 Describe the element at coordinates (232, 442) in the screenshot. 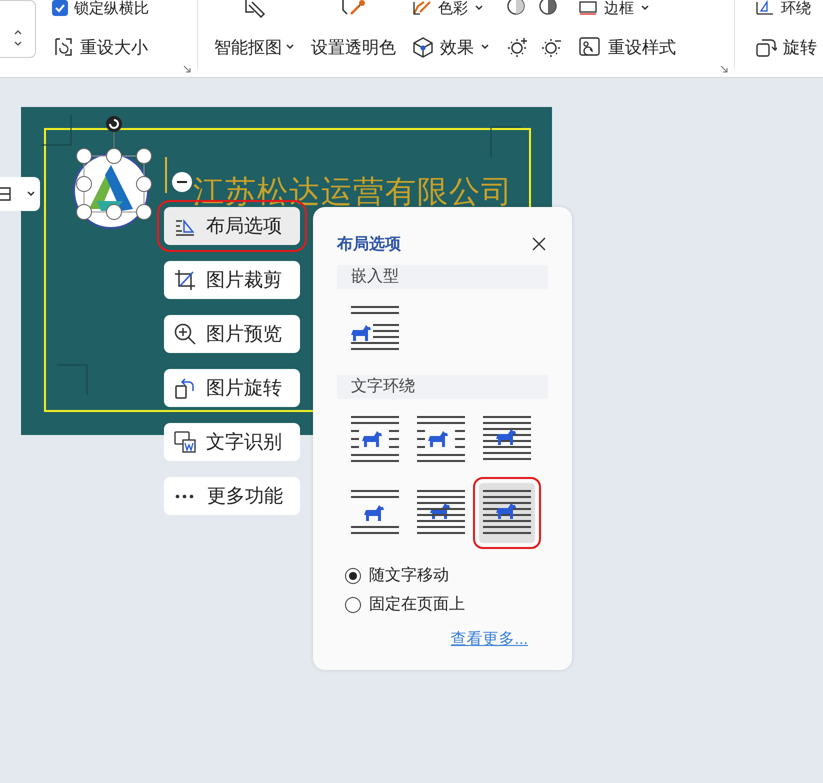

I see `menu-button: 文字识别` at that location.